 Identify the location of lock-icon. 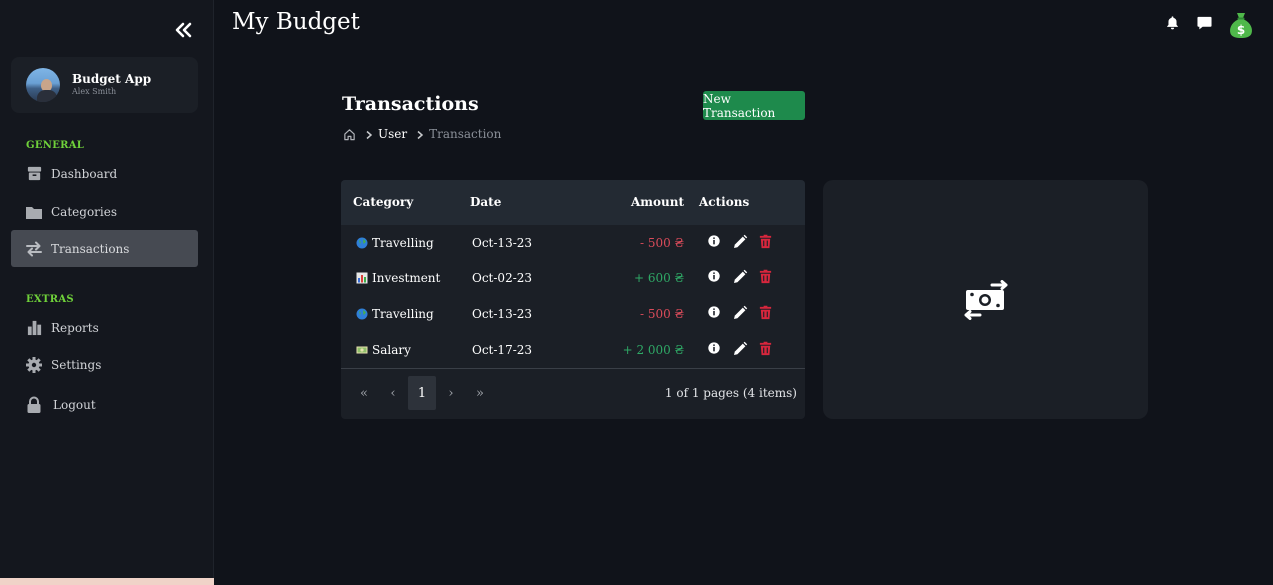
(34, 405).